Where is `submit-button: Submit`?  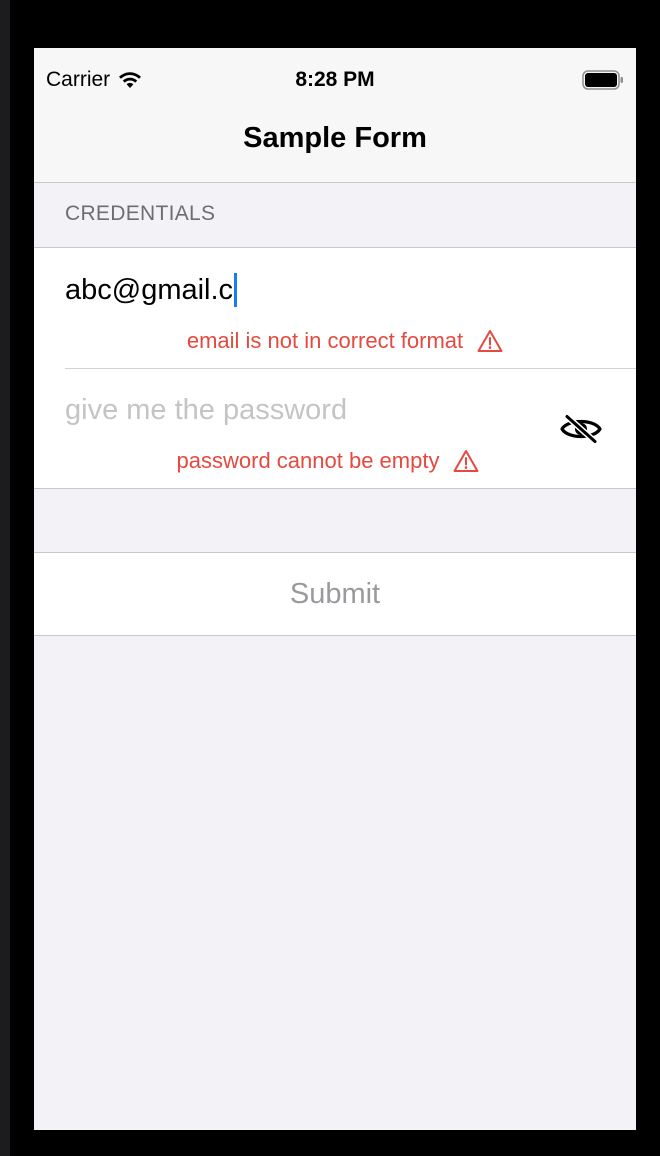 submit-button: Submit is located at coordinates (335, 594).